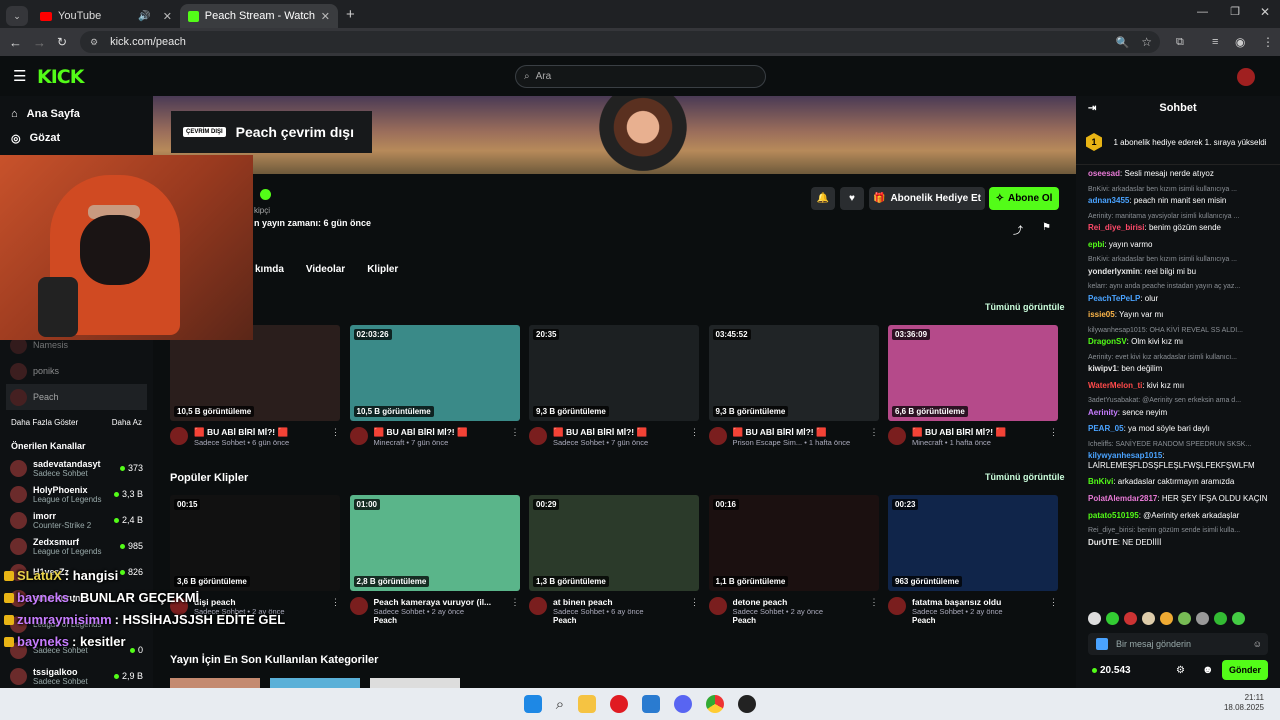  Describe the element at coordinates (269, 269) in the screenshot. I see `tab-about: kımda` at that location.